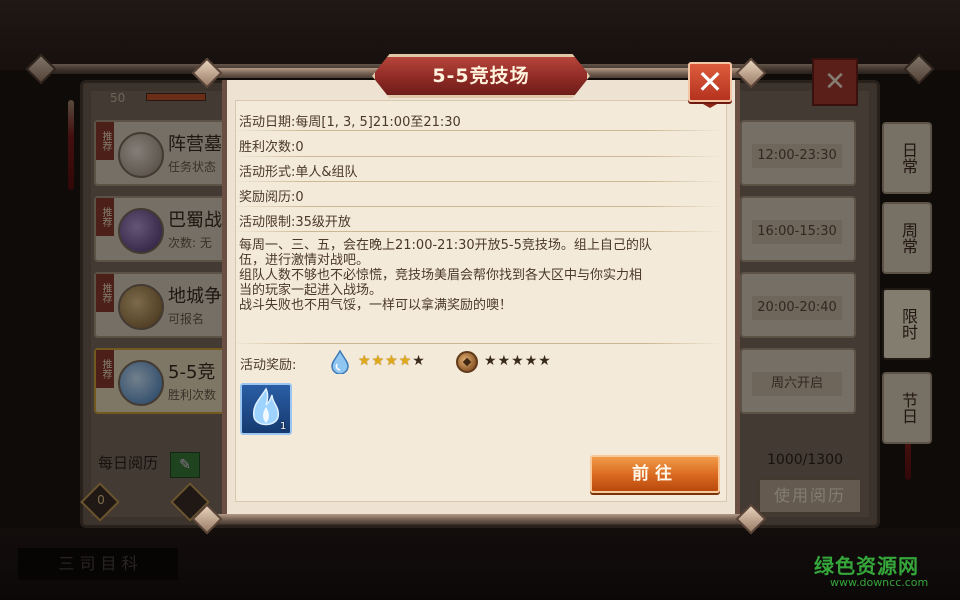  What do you see at coordinates (866, 566) in the screenshot?
I see `watermark-title: 绿色资源网` at bounding box center [866, 566].